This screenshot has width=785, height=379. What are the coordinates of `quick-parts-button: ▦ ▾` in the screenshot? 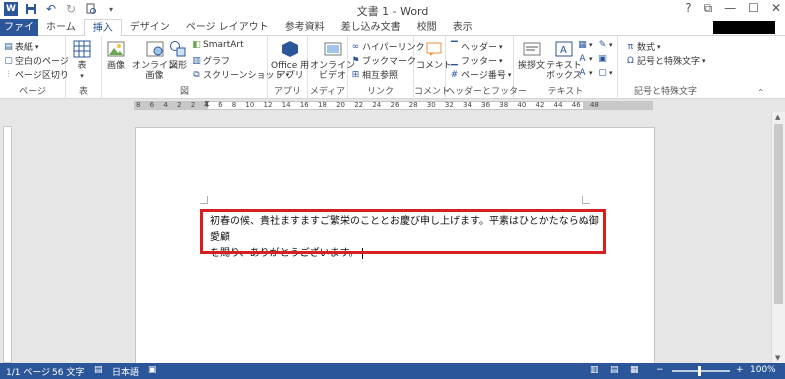 It's located at (585, 45).